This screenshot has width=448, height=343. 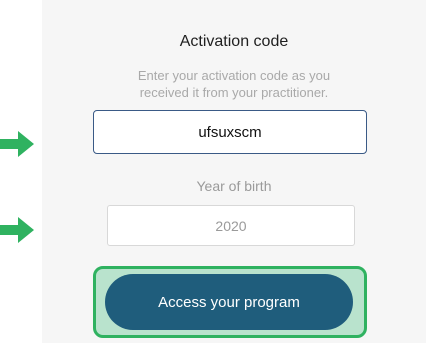 I want to click on access-program-label: Access your program, so click(x=229, y=302).